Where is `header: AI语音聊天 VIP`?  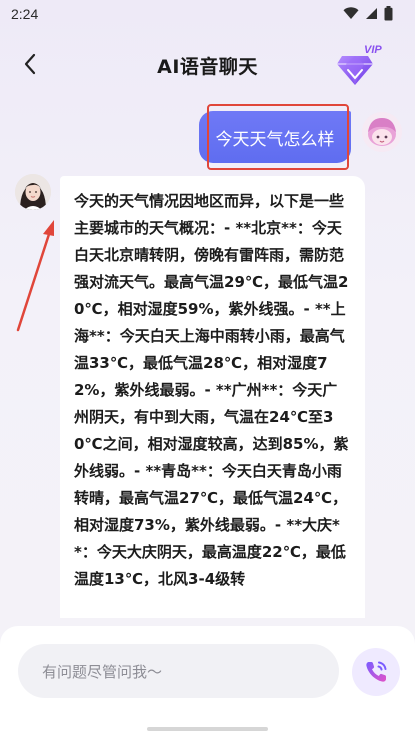 header: AI语音聊天 VIP is located at coordinates (207, 66).